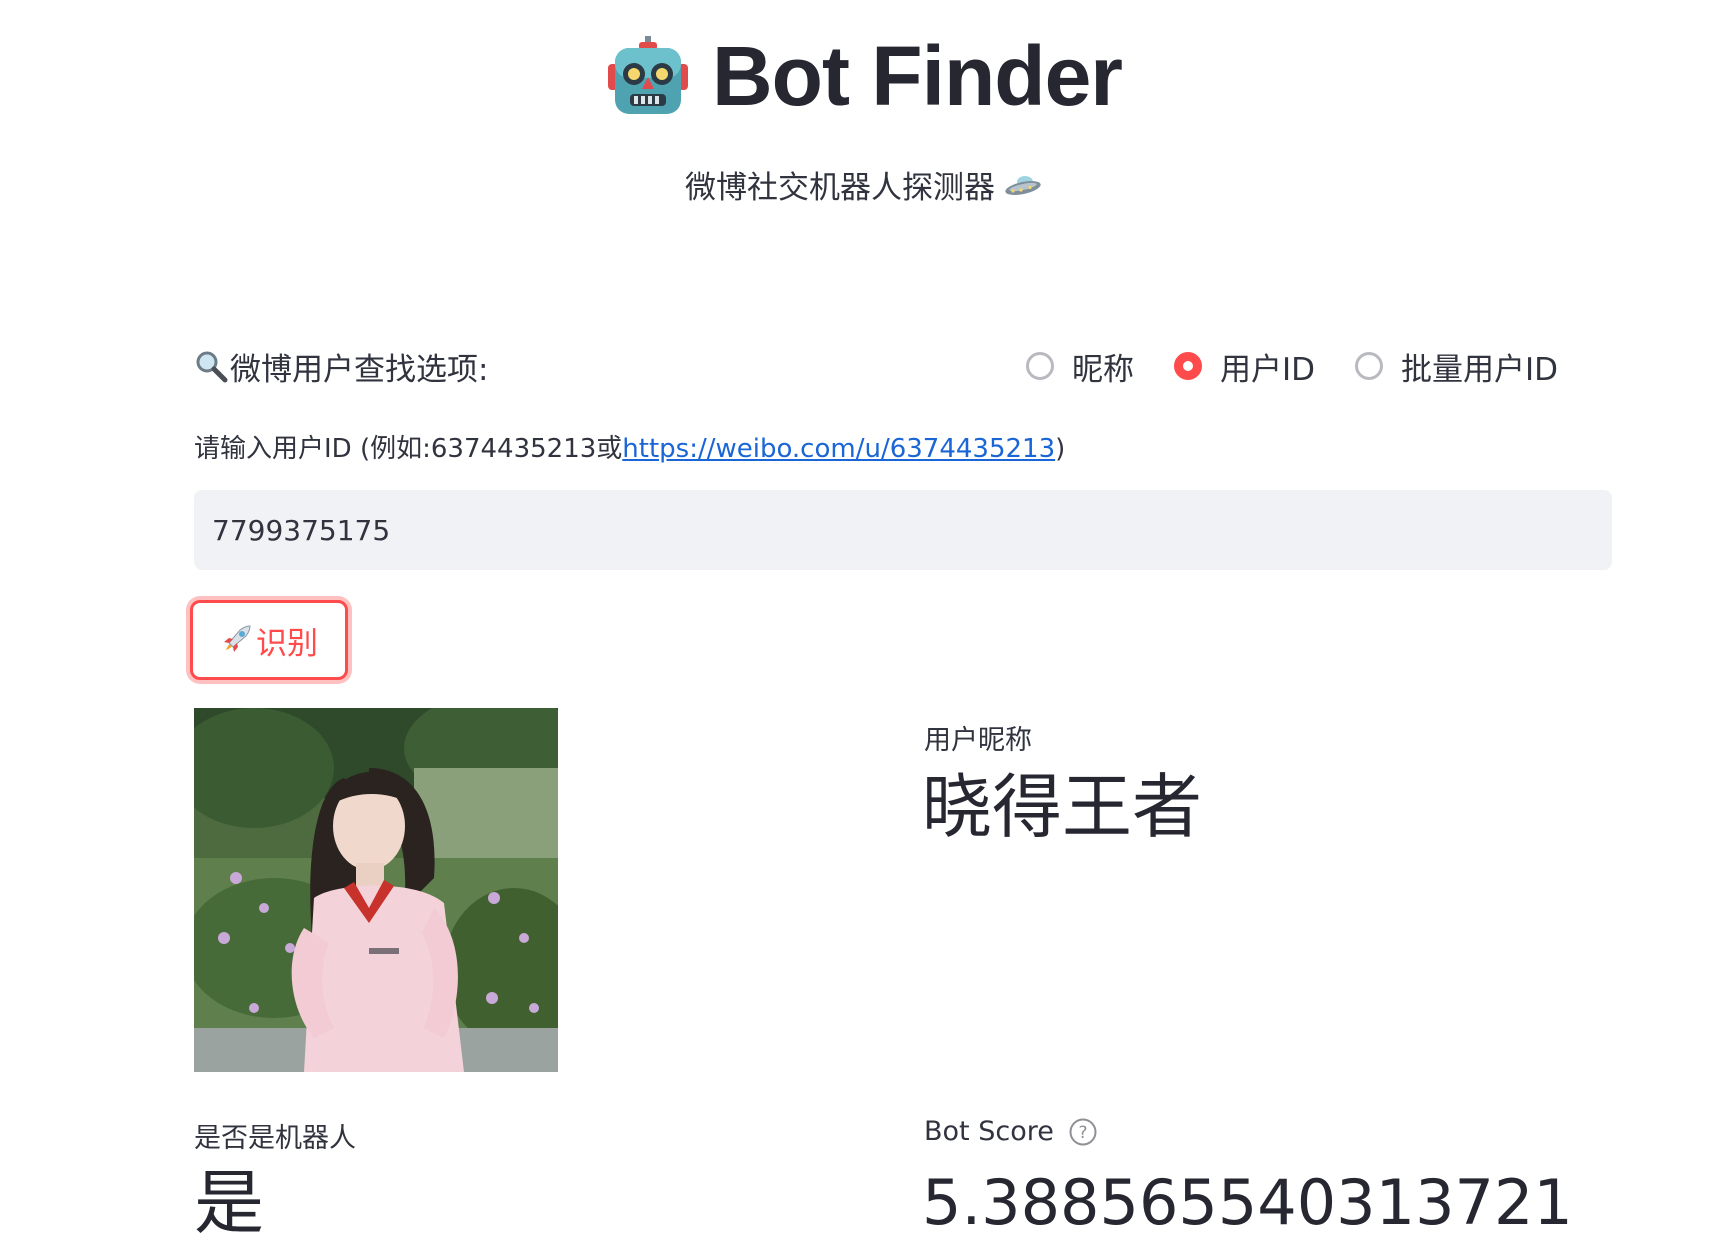 The image size is (1728, 1246). I want to click on user-id-input: 7799375175, so click(903, 530).